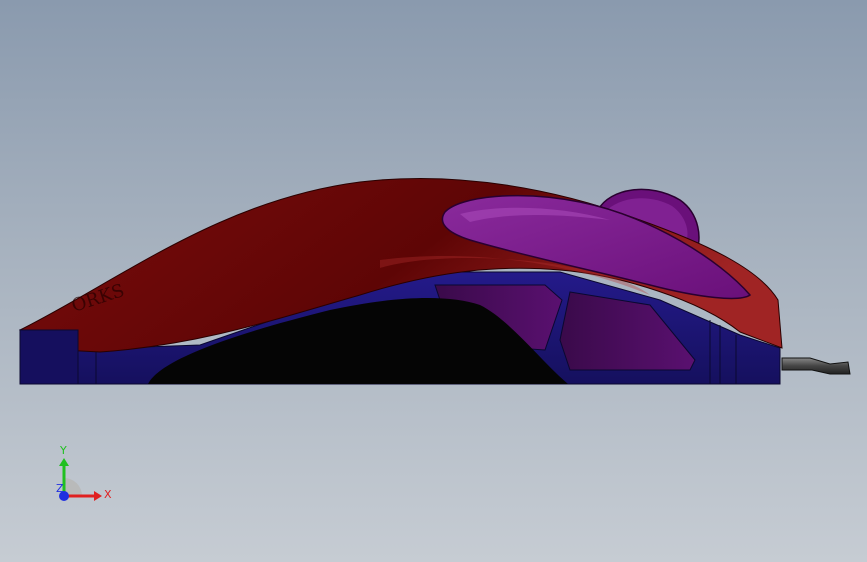 The image size is (867, 562). What do you see at coordinates (816, 366) in the screenshot?
I see `mouse-cable` at bounding box center [816, 366].